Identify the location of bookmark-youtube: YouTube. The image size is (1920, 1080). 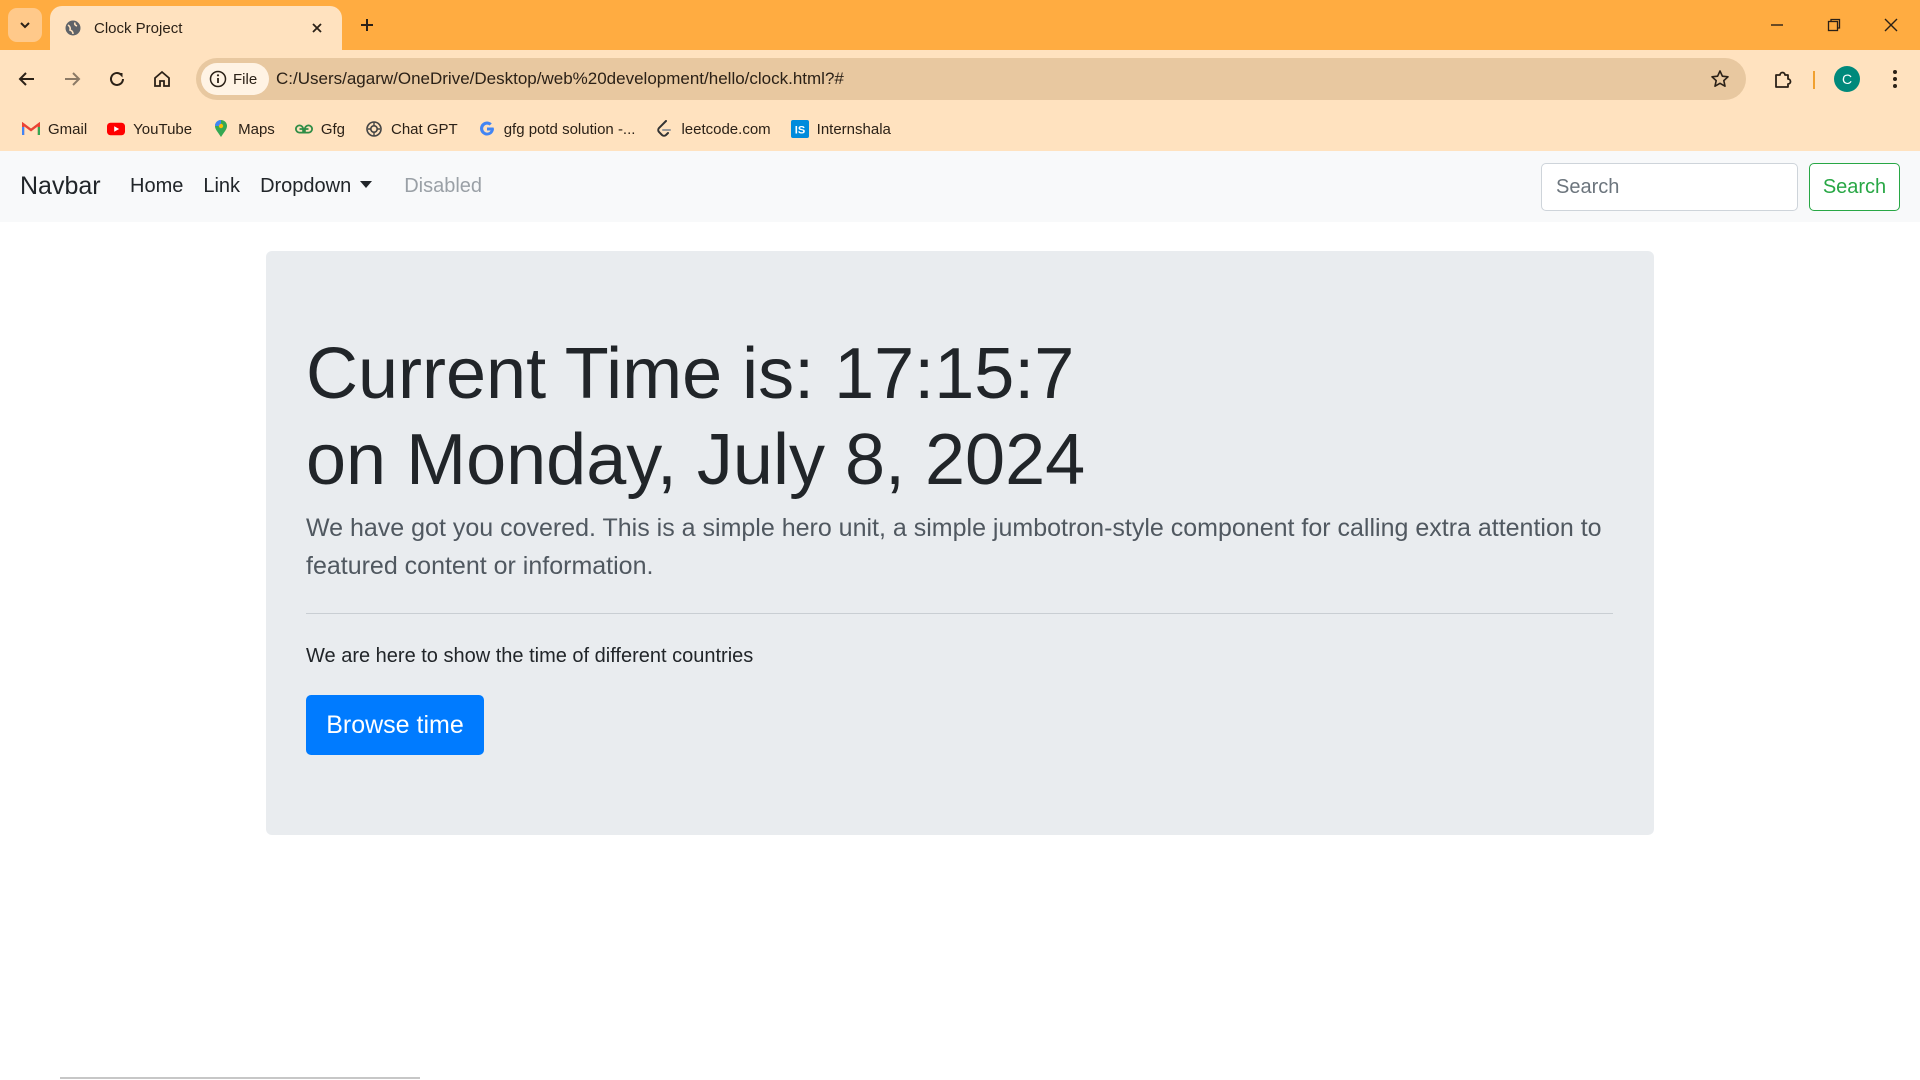
(149, 129).